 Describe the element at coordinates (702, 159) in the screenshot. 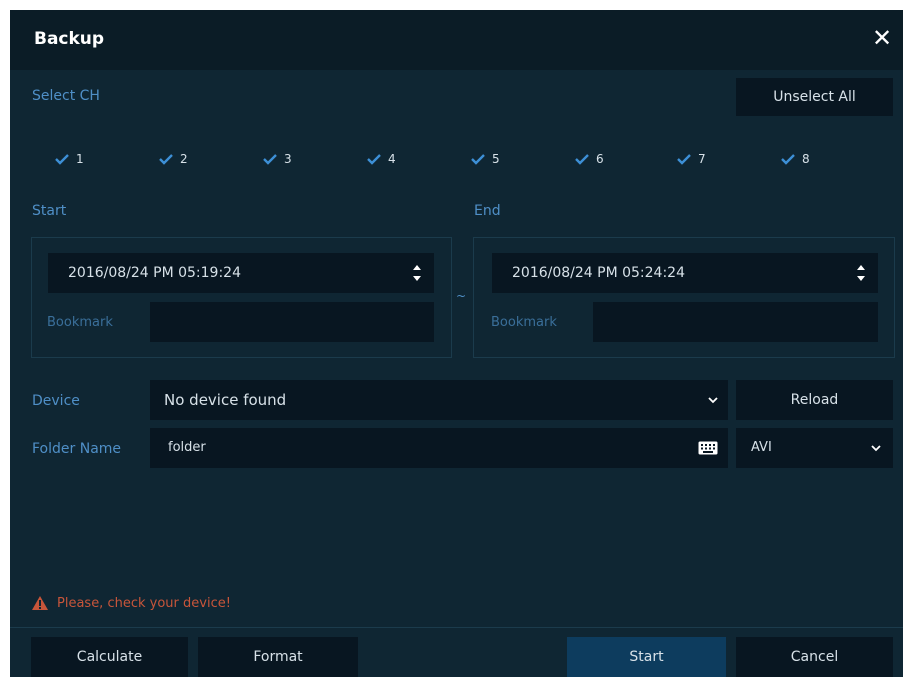

I see `channel-label: 7` at that location.